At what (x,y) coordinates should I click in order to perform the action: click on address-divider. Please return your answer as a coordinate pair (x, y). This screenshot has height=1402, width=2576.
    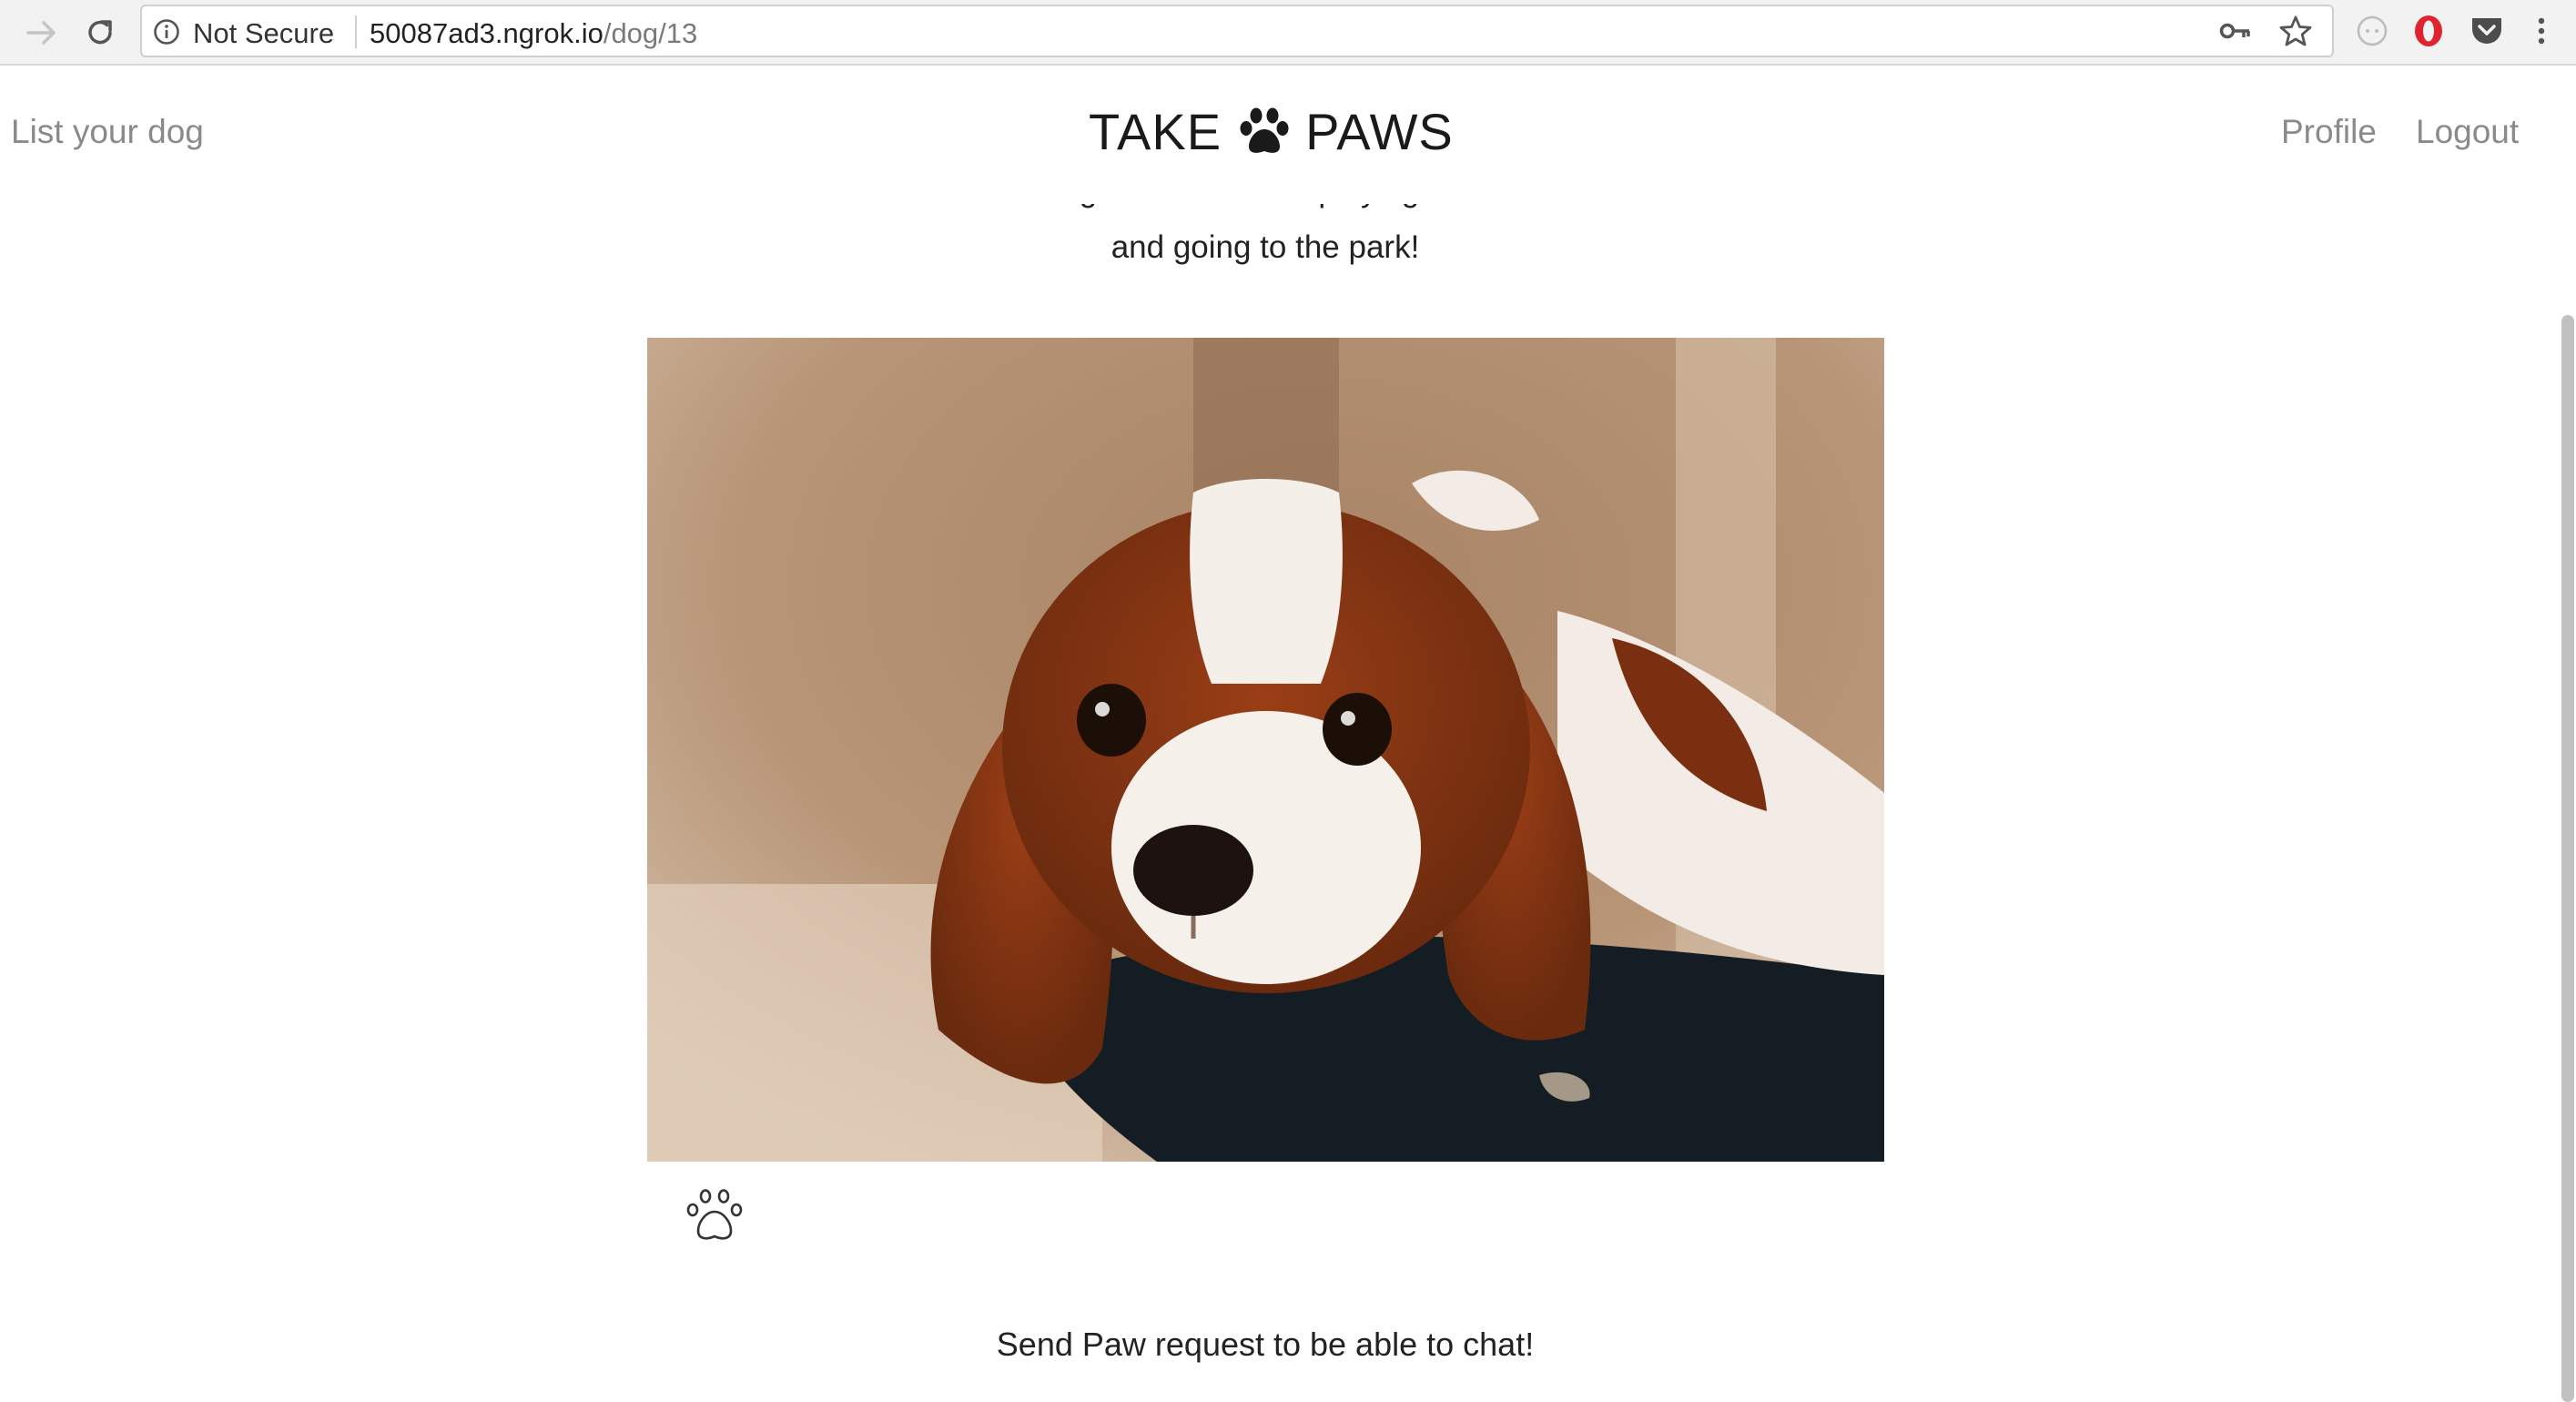
    Looking at the image, I should click on (356, 32).